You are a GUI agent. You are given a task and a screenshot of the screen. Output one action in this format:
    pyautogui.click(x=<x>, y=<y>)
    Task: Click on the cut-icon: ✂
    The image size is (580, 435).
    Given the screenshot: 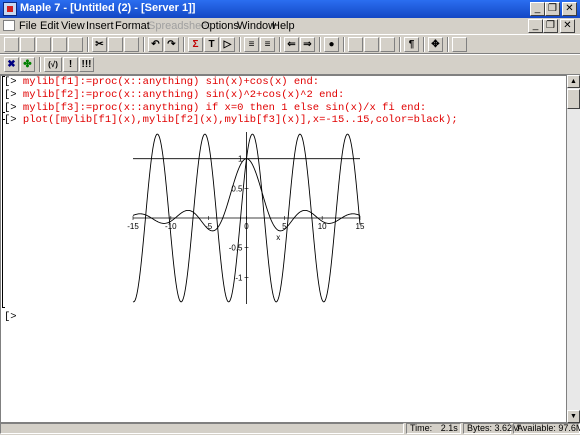 What is the action you would take?
    pyautogui.click(x=99, y=44)
    